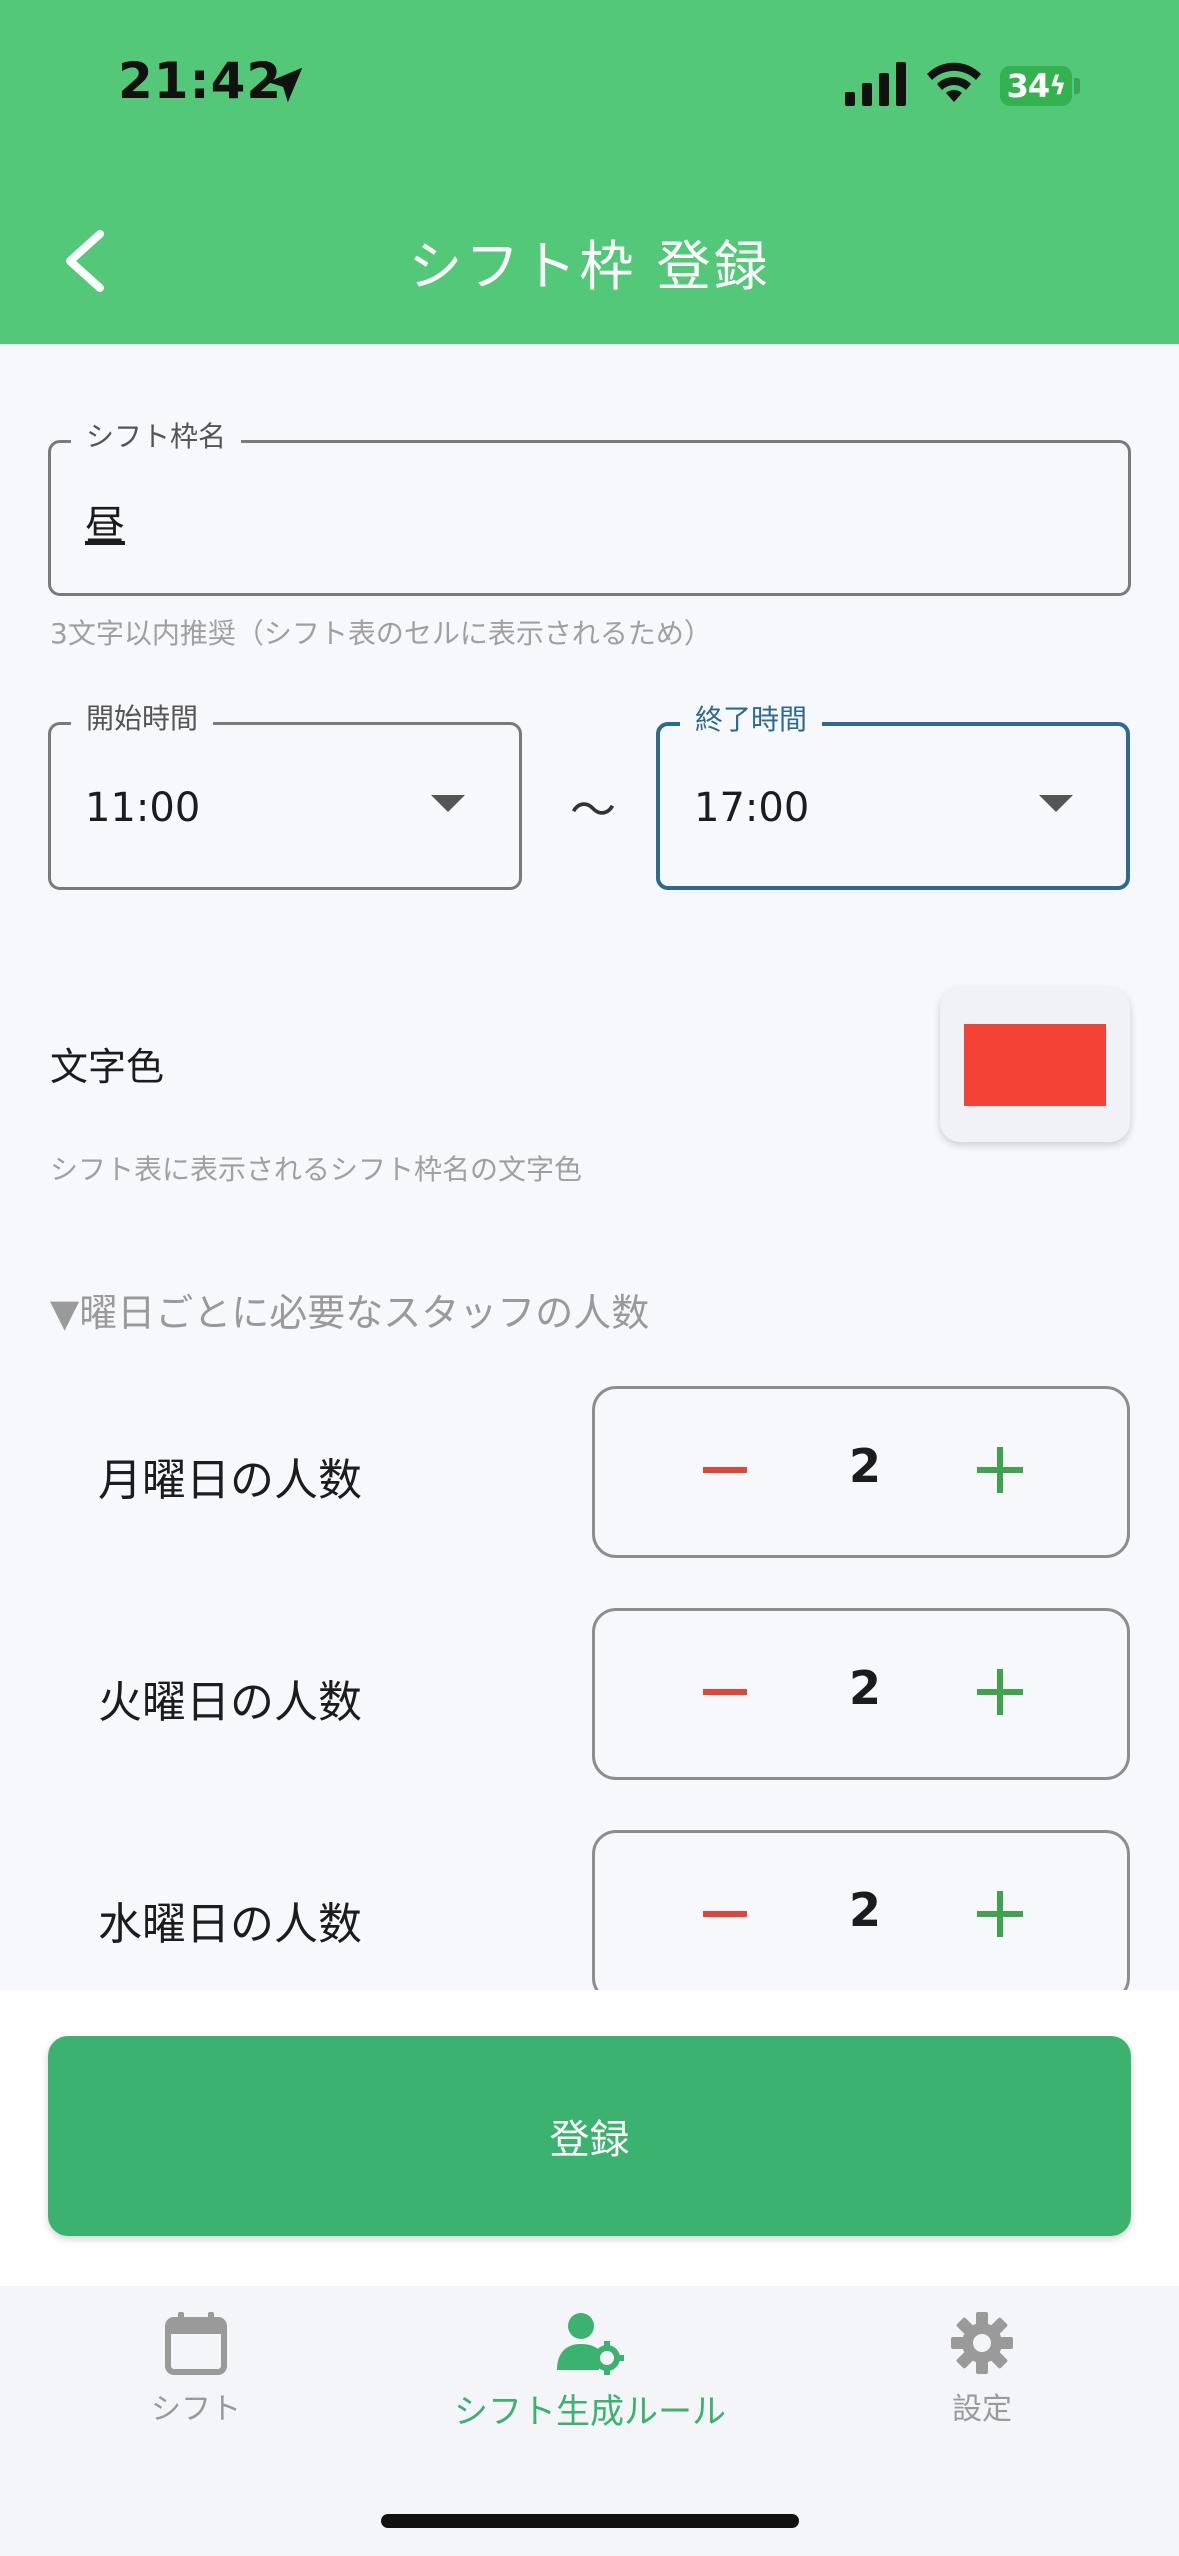 The image size is (1179, 2556). Describe the element at coordinates (230, 1480) in the screenshot. I see `monday-count-label: 月曜日の人数` at that location.